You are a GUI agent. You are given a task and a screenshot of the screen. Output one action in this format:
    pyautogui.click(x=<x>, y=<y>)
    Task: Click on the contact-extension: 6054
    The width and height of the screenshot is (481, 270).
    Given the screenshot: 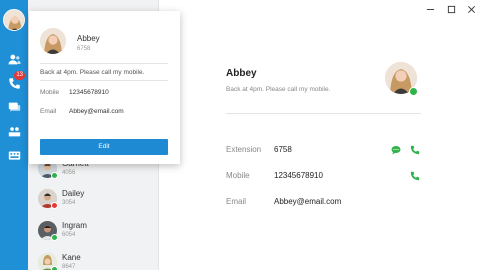 What is the action you would take?
    pyautogui.click(x=69, y=235)
    